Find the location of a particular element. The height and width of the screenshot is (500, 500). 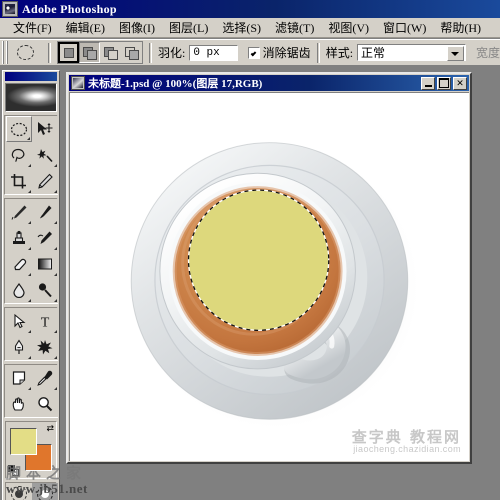

add-to-selection-button is located at coordinates (89, 52).